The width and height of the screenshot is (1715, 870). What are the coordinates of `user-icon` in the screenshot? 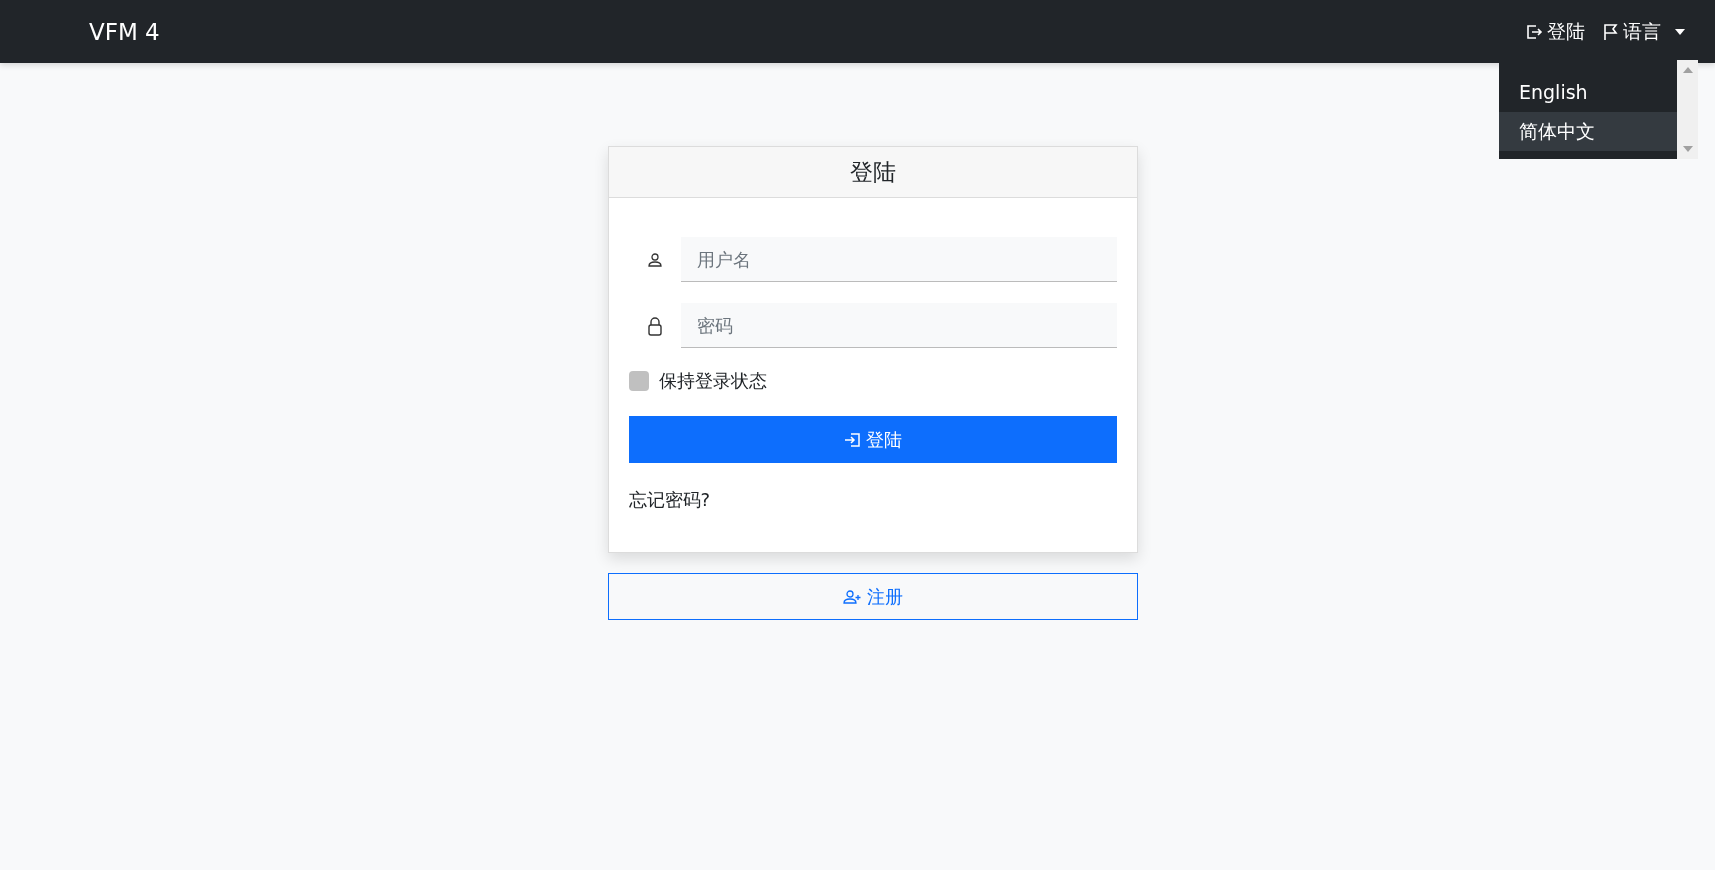 It's located at (654, 259).